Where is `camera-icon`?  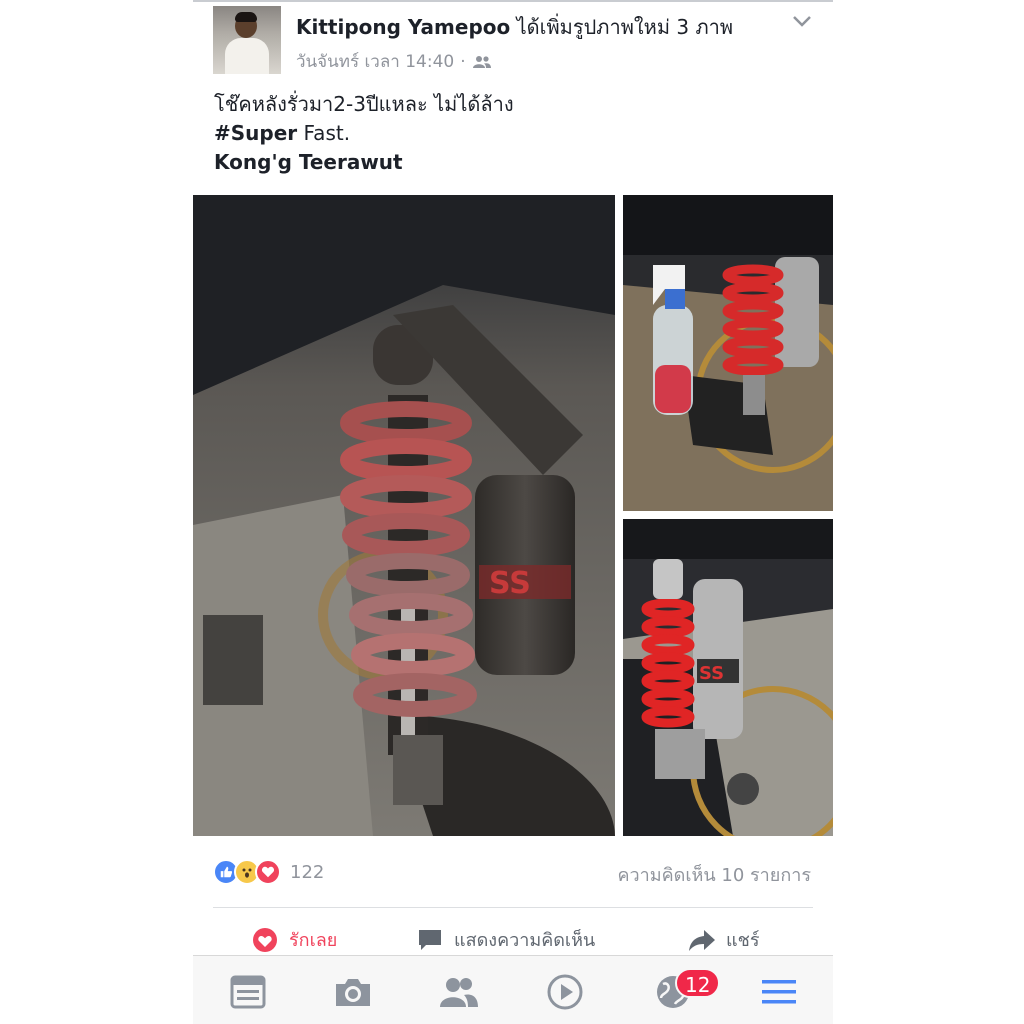
camera-icon is located at coordinates (353, 992).